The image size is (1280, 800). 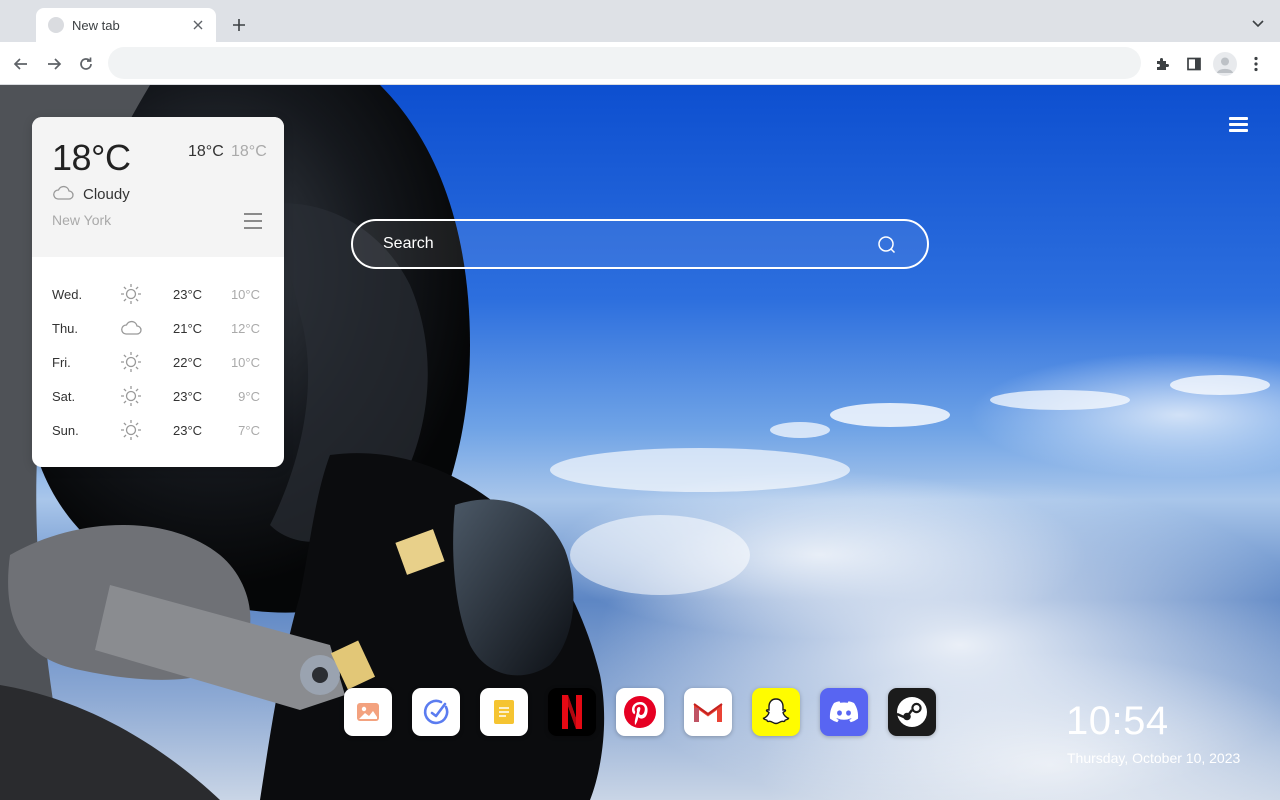 I want to click on new-tab-plus-icon, so click(x=239, y=25).